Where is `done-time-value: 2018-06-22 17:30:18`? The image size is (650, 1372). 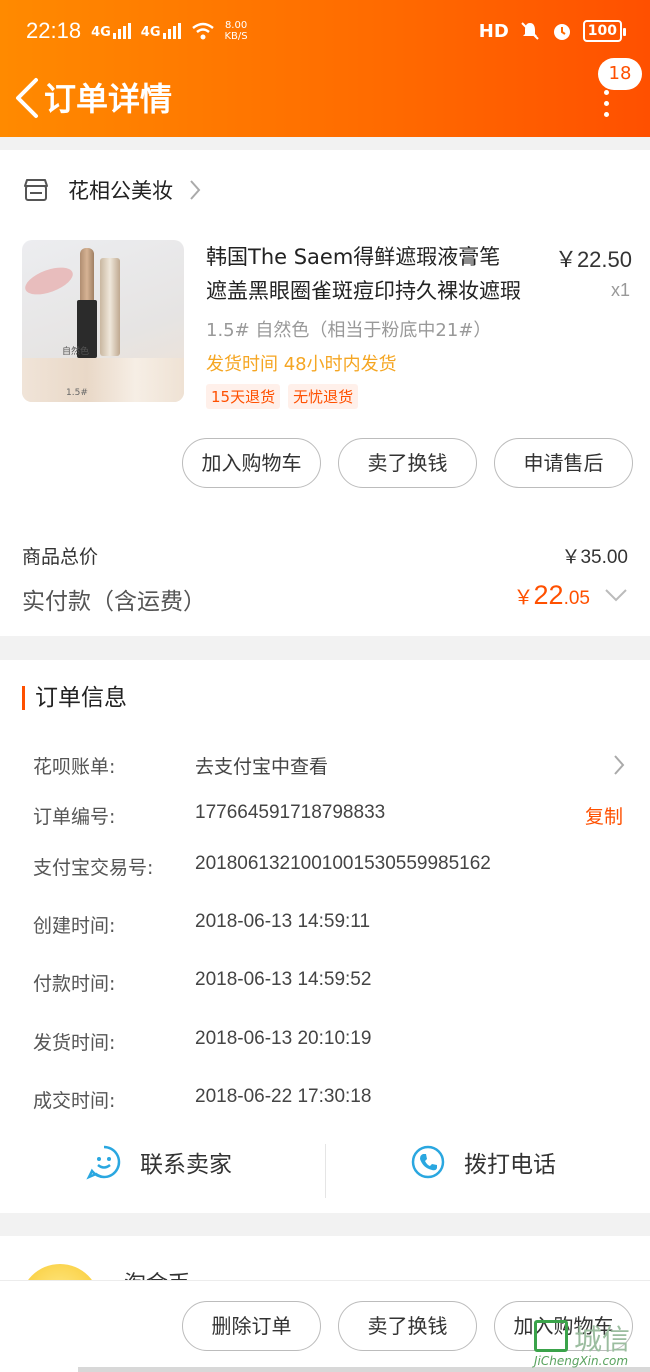
done-time-value: 2018-06-22 17:30:18 is located at coordinates (283, 1096).